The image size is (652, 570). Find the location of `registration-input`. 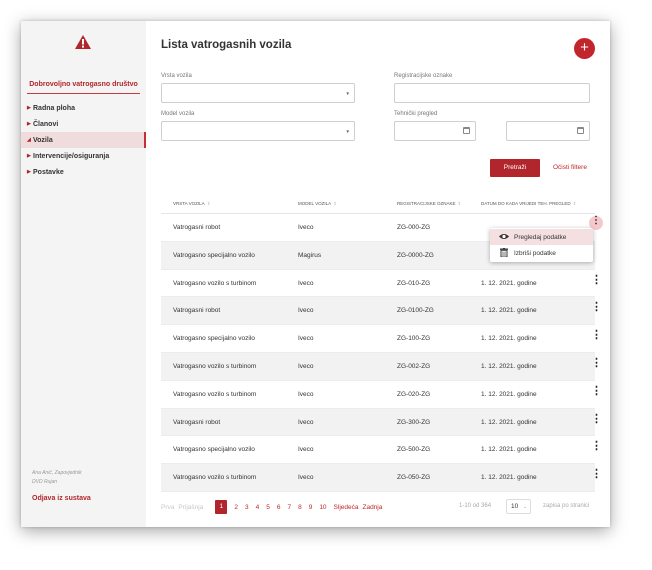

registration-input is located at coordinates (492, 93).